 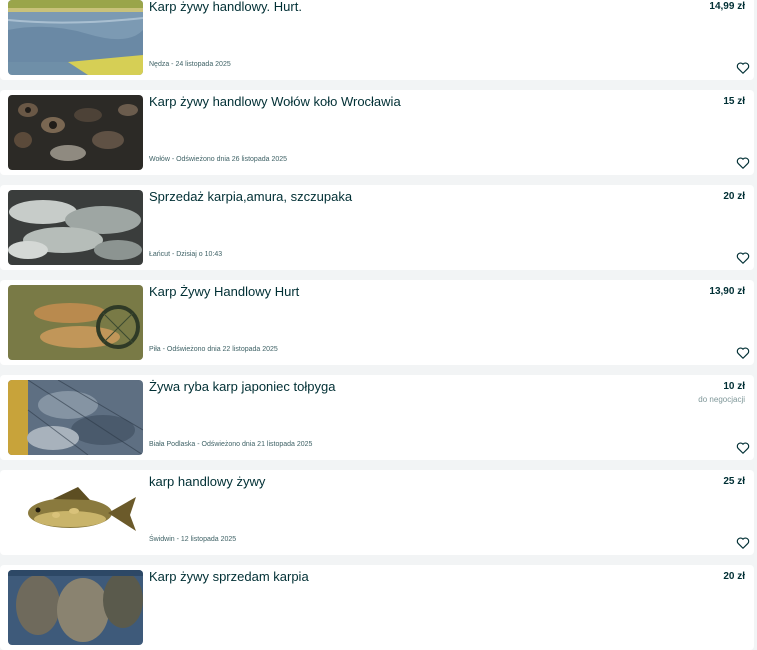 I want to click on carp-in-crate-photo, so click(x=75, y=607).